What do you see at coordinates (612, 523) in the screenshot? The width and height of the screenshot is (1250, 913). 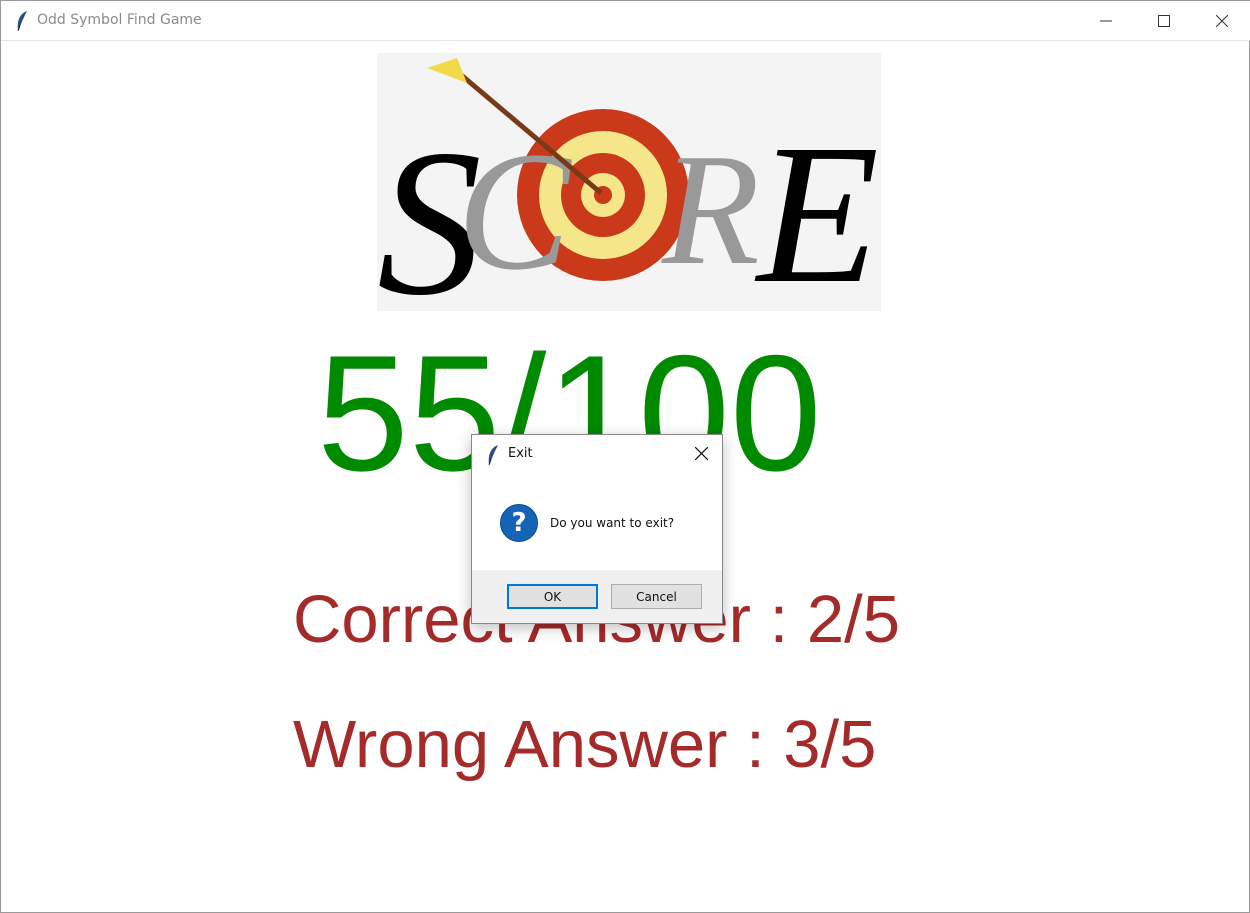 I see `dialog-message: Do you want to exit?` at bounding box center [612, 523].